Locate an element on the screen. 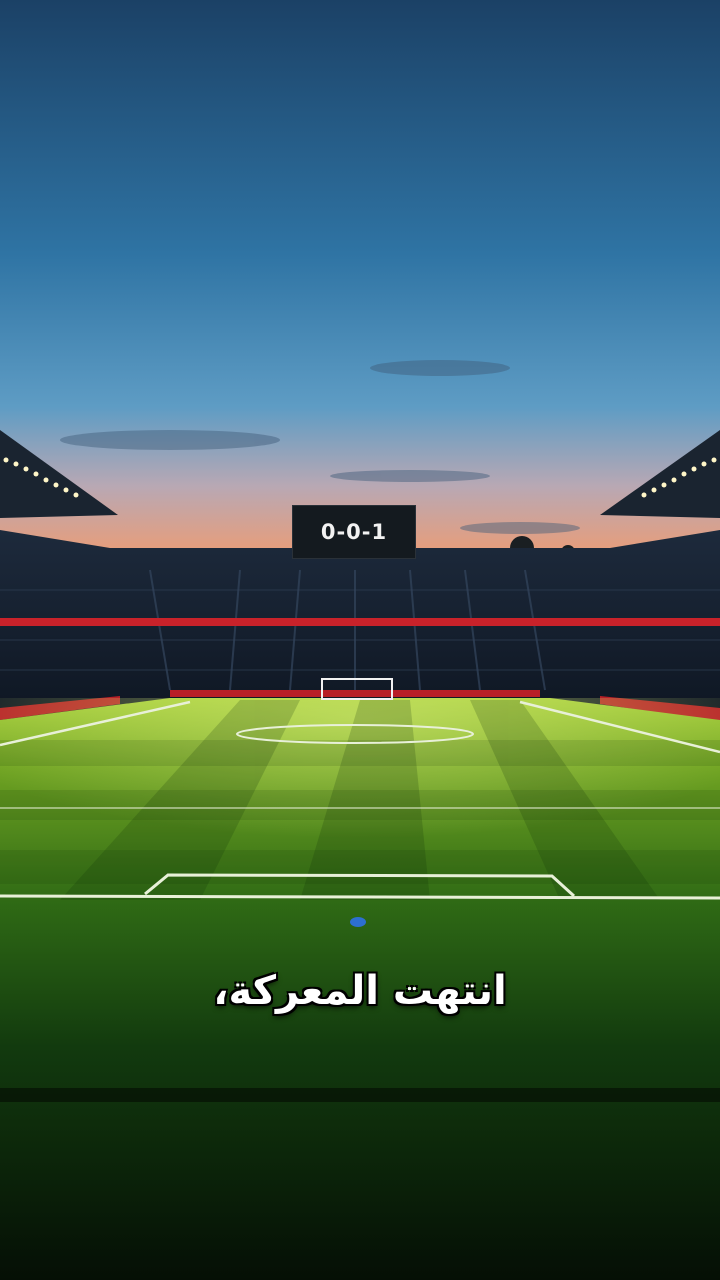  ad-board-lower is located at coordinates (355, 693).